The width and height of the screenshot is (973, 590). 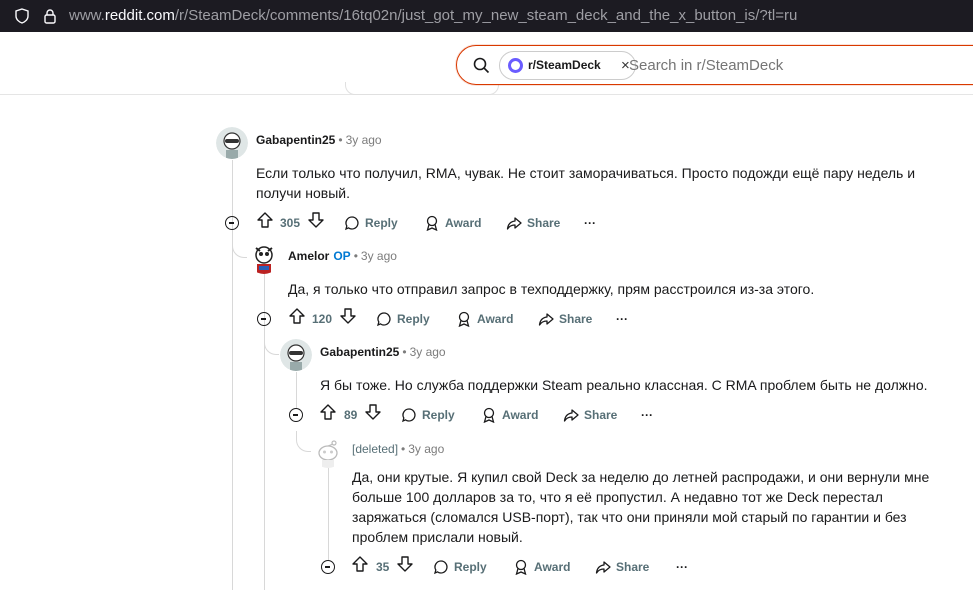 What do you see at coordinates (375, 449) in the screenshot?
I see `author-name: [deleted]` at bounding box center [375, 449].